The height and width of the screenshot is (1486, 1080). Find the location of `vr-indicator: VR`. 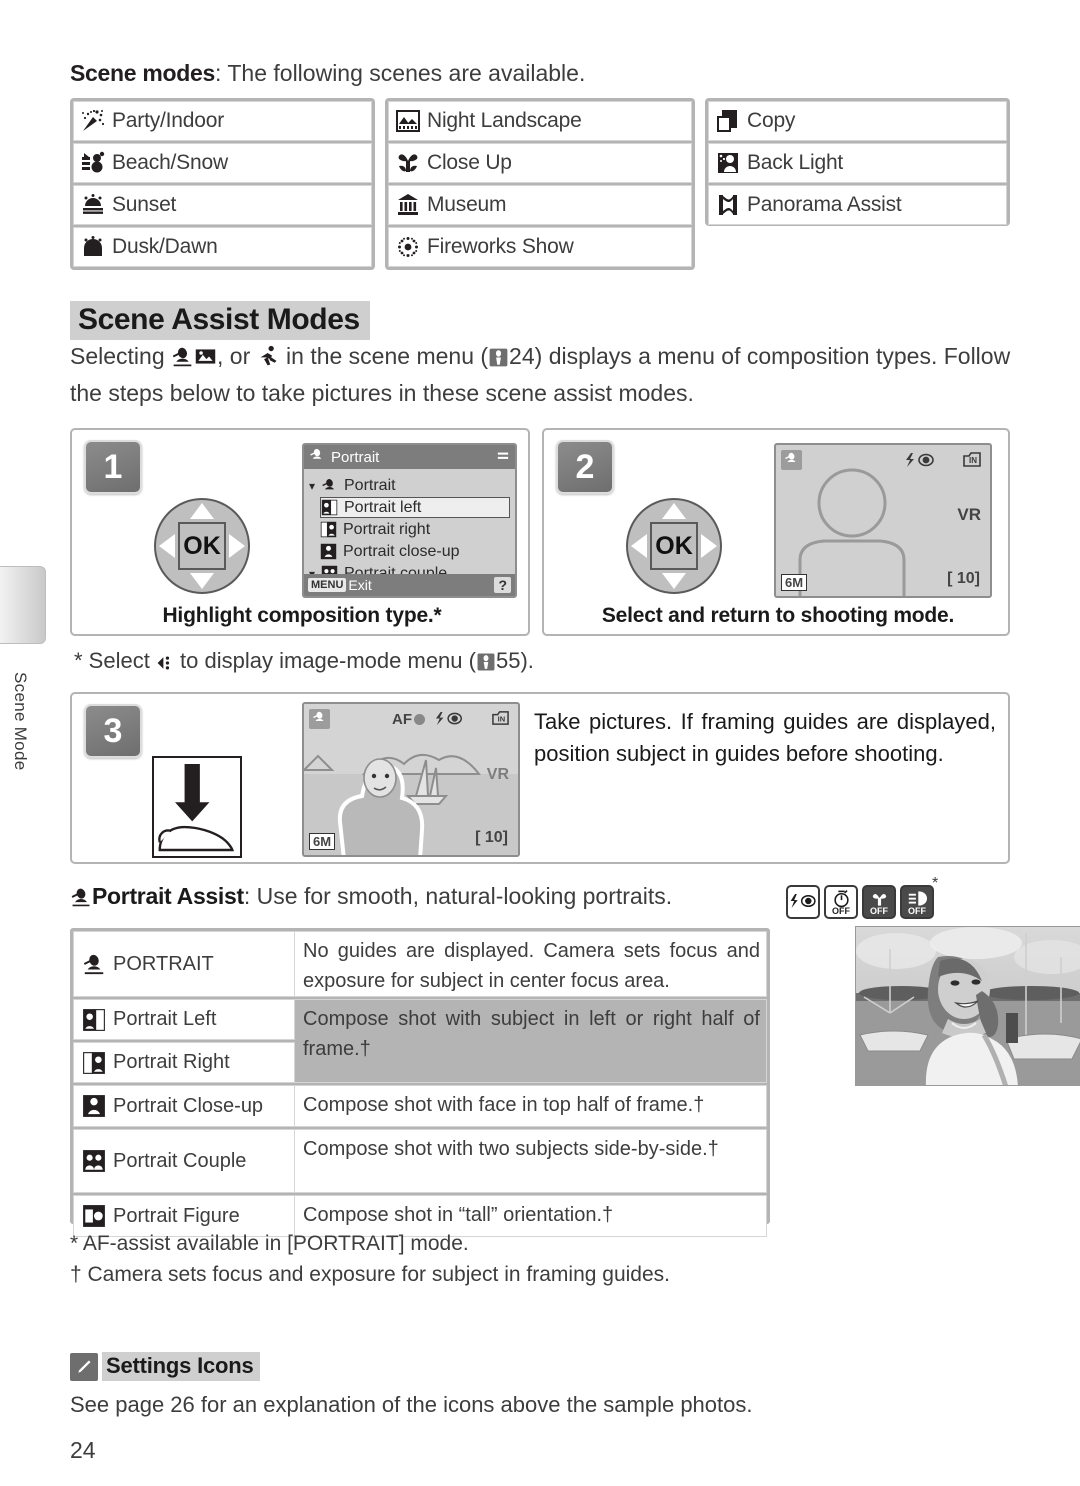

vr-indicator: VR is located at coordinates (497, 774).